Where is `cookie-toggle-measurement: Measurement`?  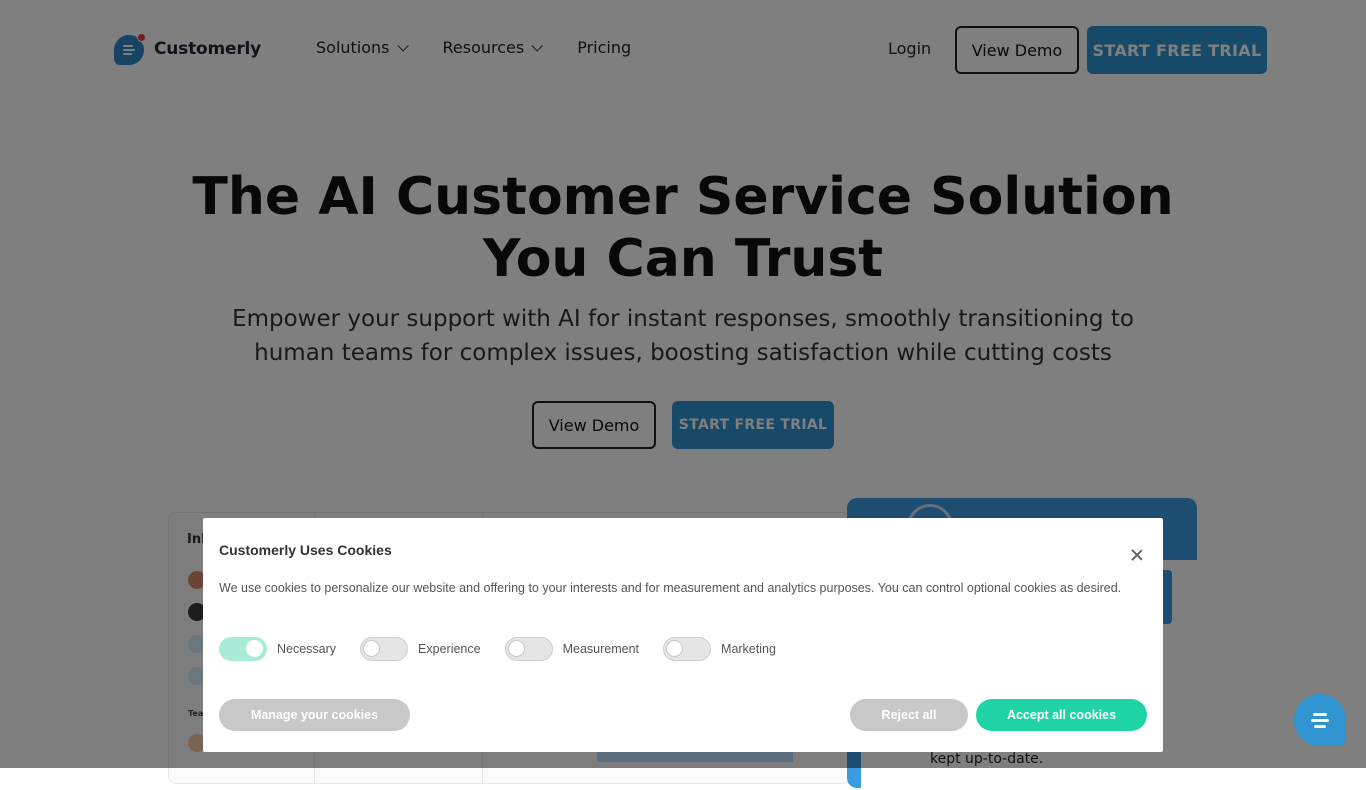
cookie-toggle-measurement: Measurement is located at coordinates (572, 649).